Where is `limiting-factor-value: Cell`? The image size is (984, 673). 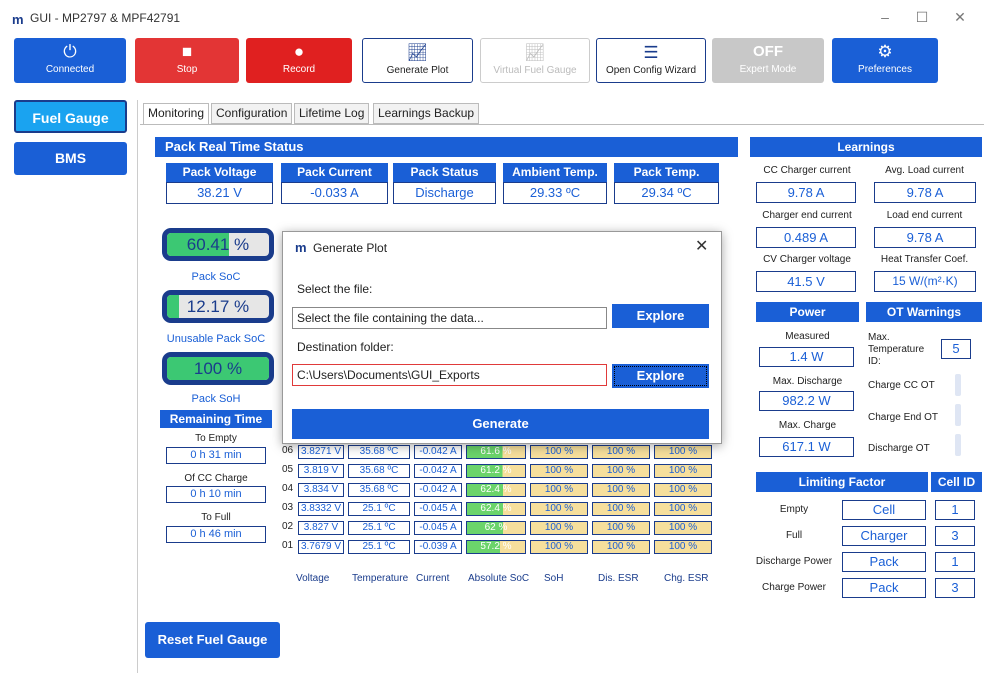 limiting-factor-value: Cell is located at coordinates (884, 510).